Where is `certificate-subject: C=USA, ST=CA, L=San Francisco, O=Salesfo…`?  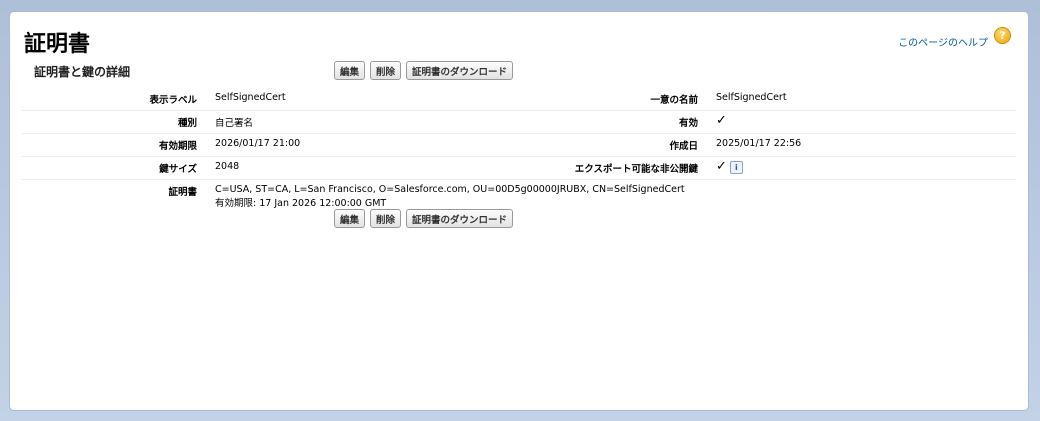 certificate-subject: C=USA, ST=CA, L=San Francisco, O=Salesfo… is located at coordinates (450, 189).